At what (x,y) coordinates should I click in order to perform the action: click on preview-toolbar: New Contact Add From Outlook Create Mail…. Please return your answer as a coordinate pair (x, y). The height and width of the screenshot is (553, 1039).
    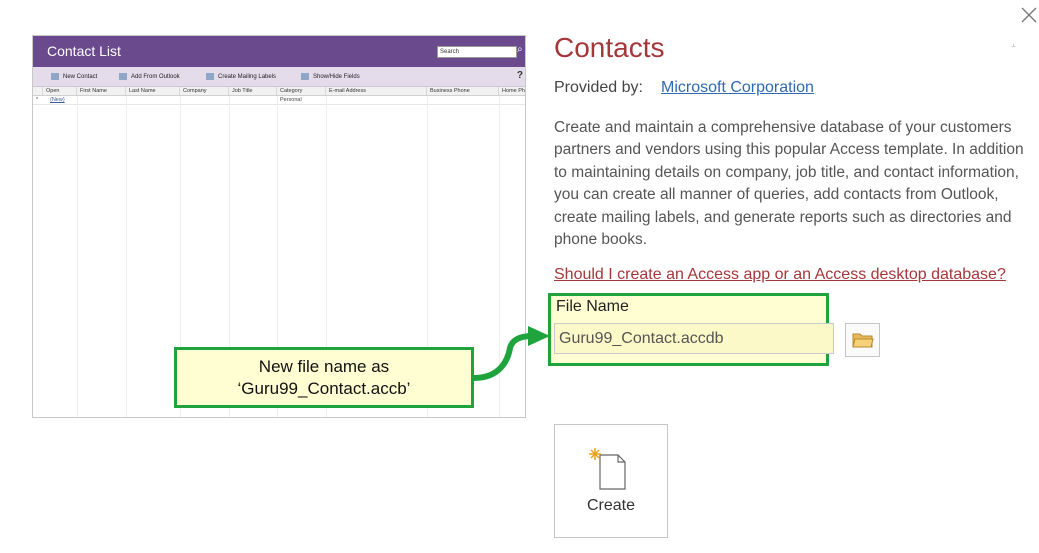
    Looking at the image, I should click on (279, 77).